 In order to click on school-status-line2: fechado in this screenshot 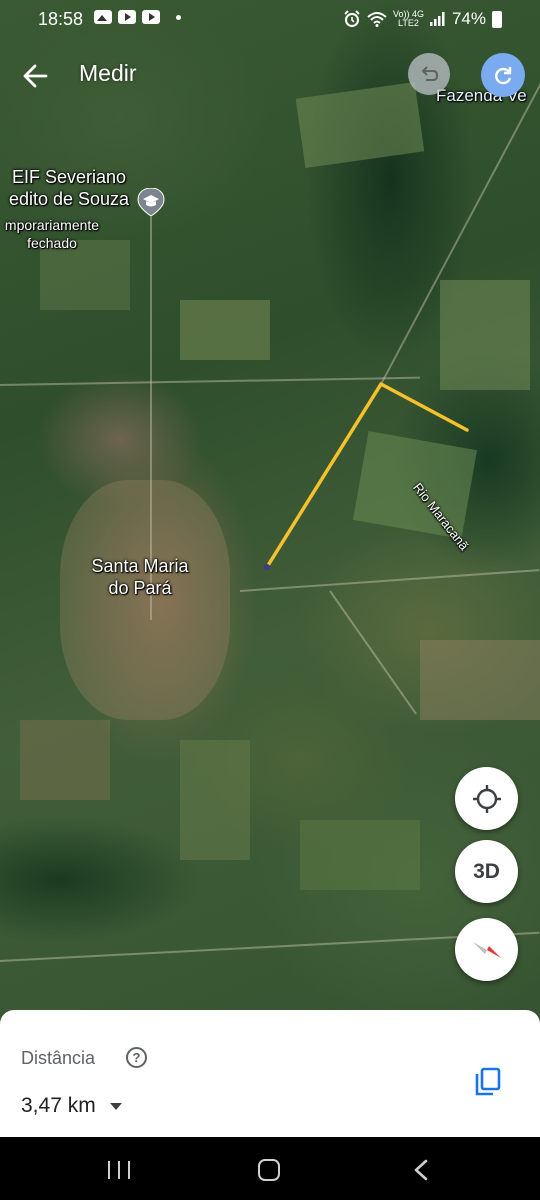, I will do `click(52, 243)`.